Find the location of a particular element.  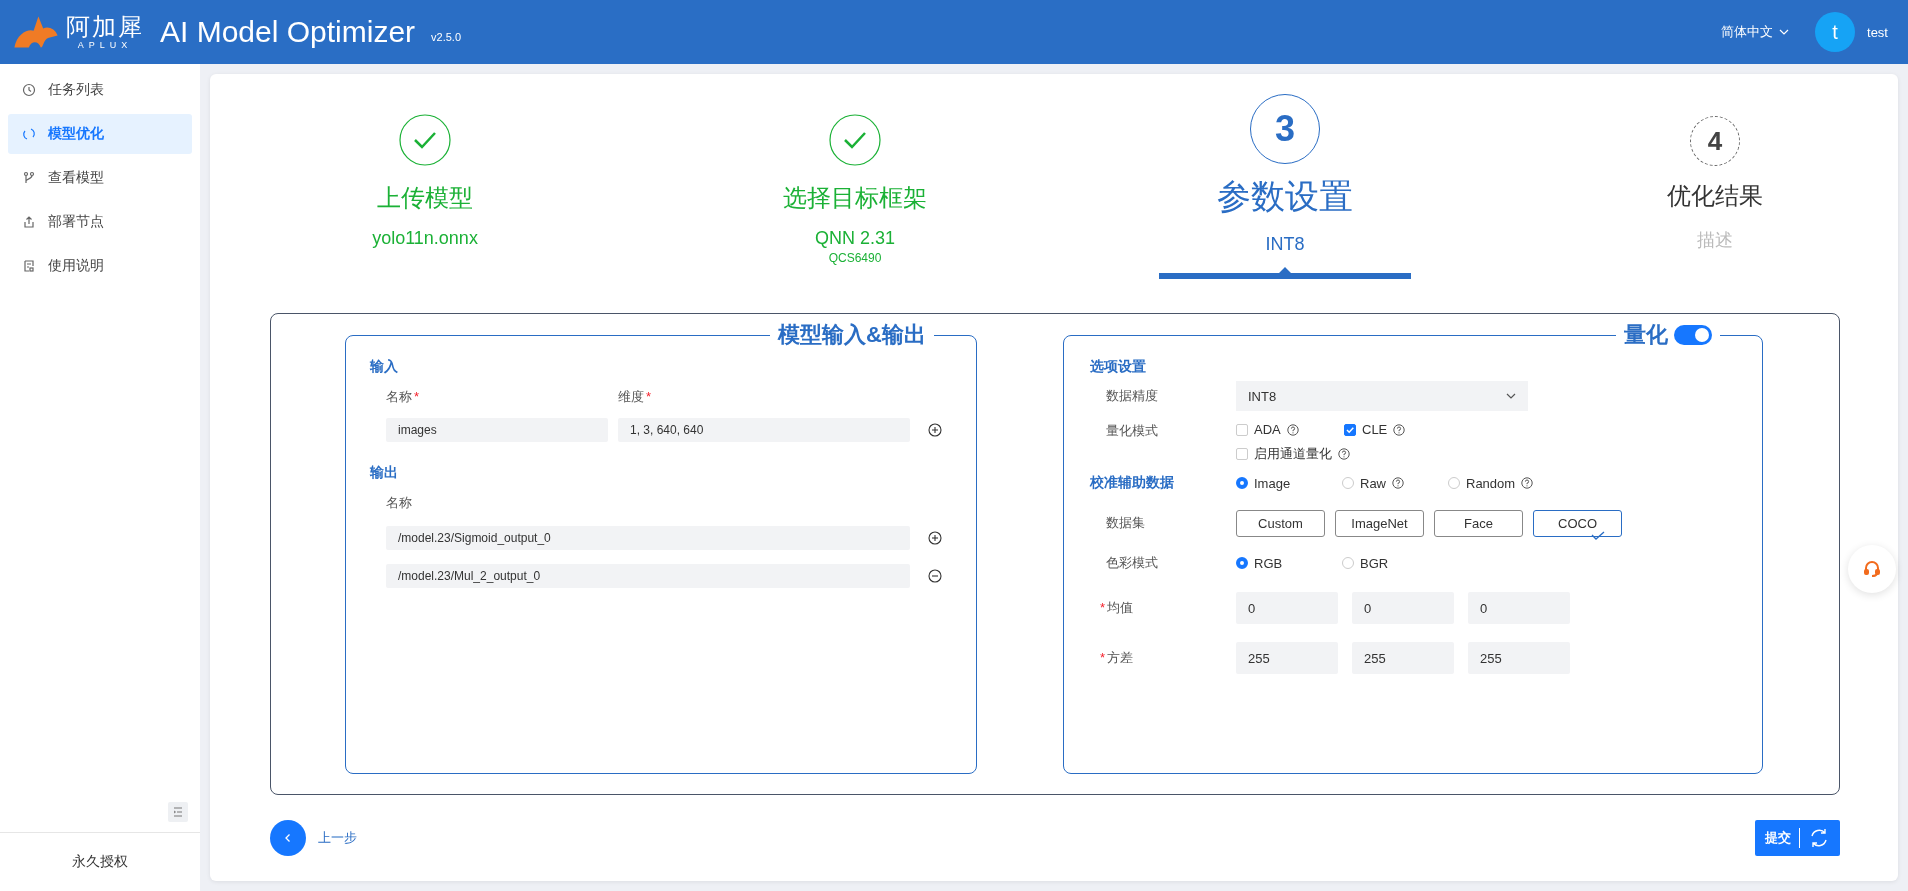

input-field: 1, 3, 640, 640 is located at coordinates (764, 430).